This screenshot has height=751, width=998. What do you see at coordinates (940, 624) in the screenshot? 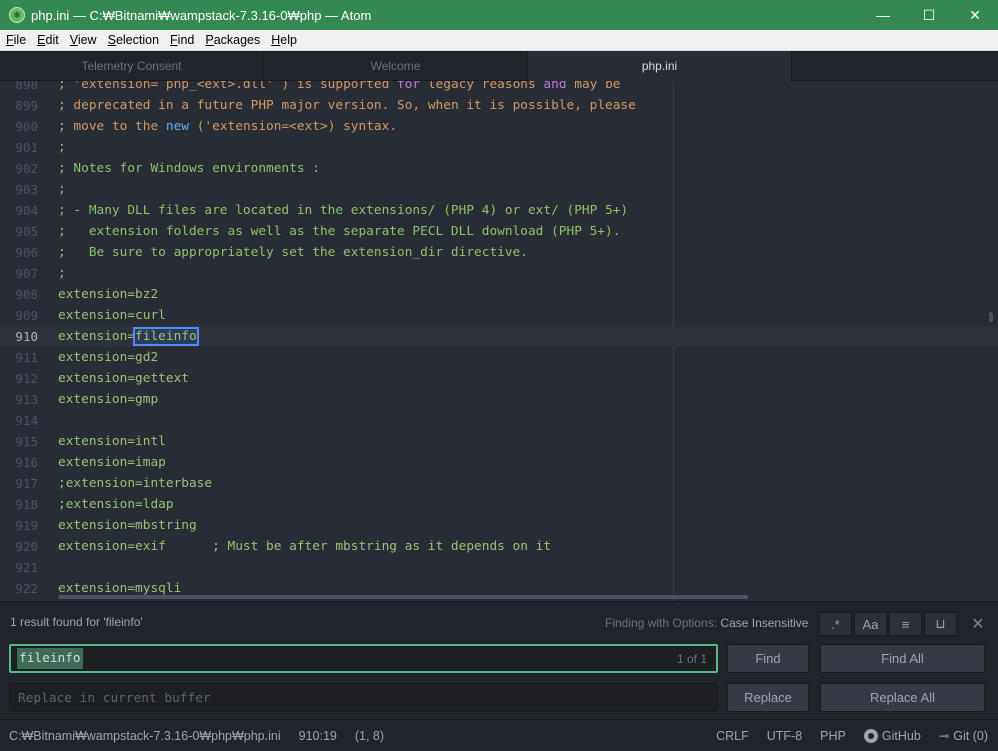
I see `whole-word-toggle-button: ⊔` at bounding box center [940, 624].